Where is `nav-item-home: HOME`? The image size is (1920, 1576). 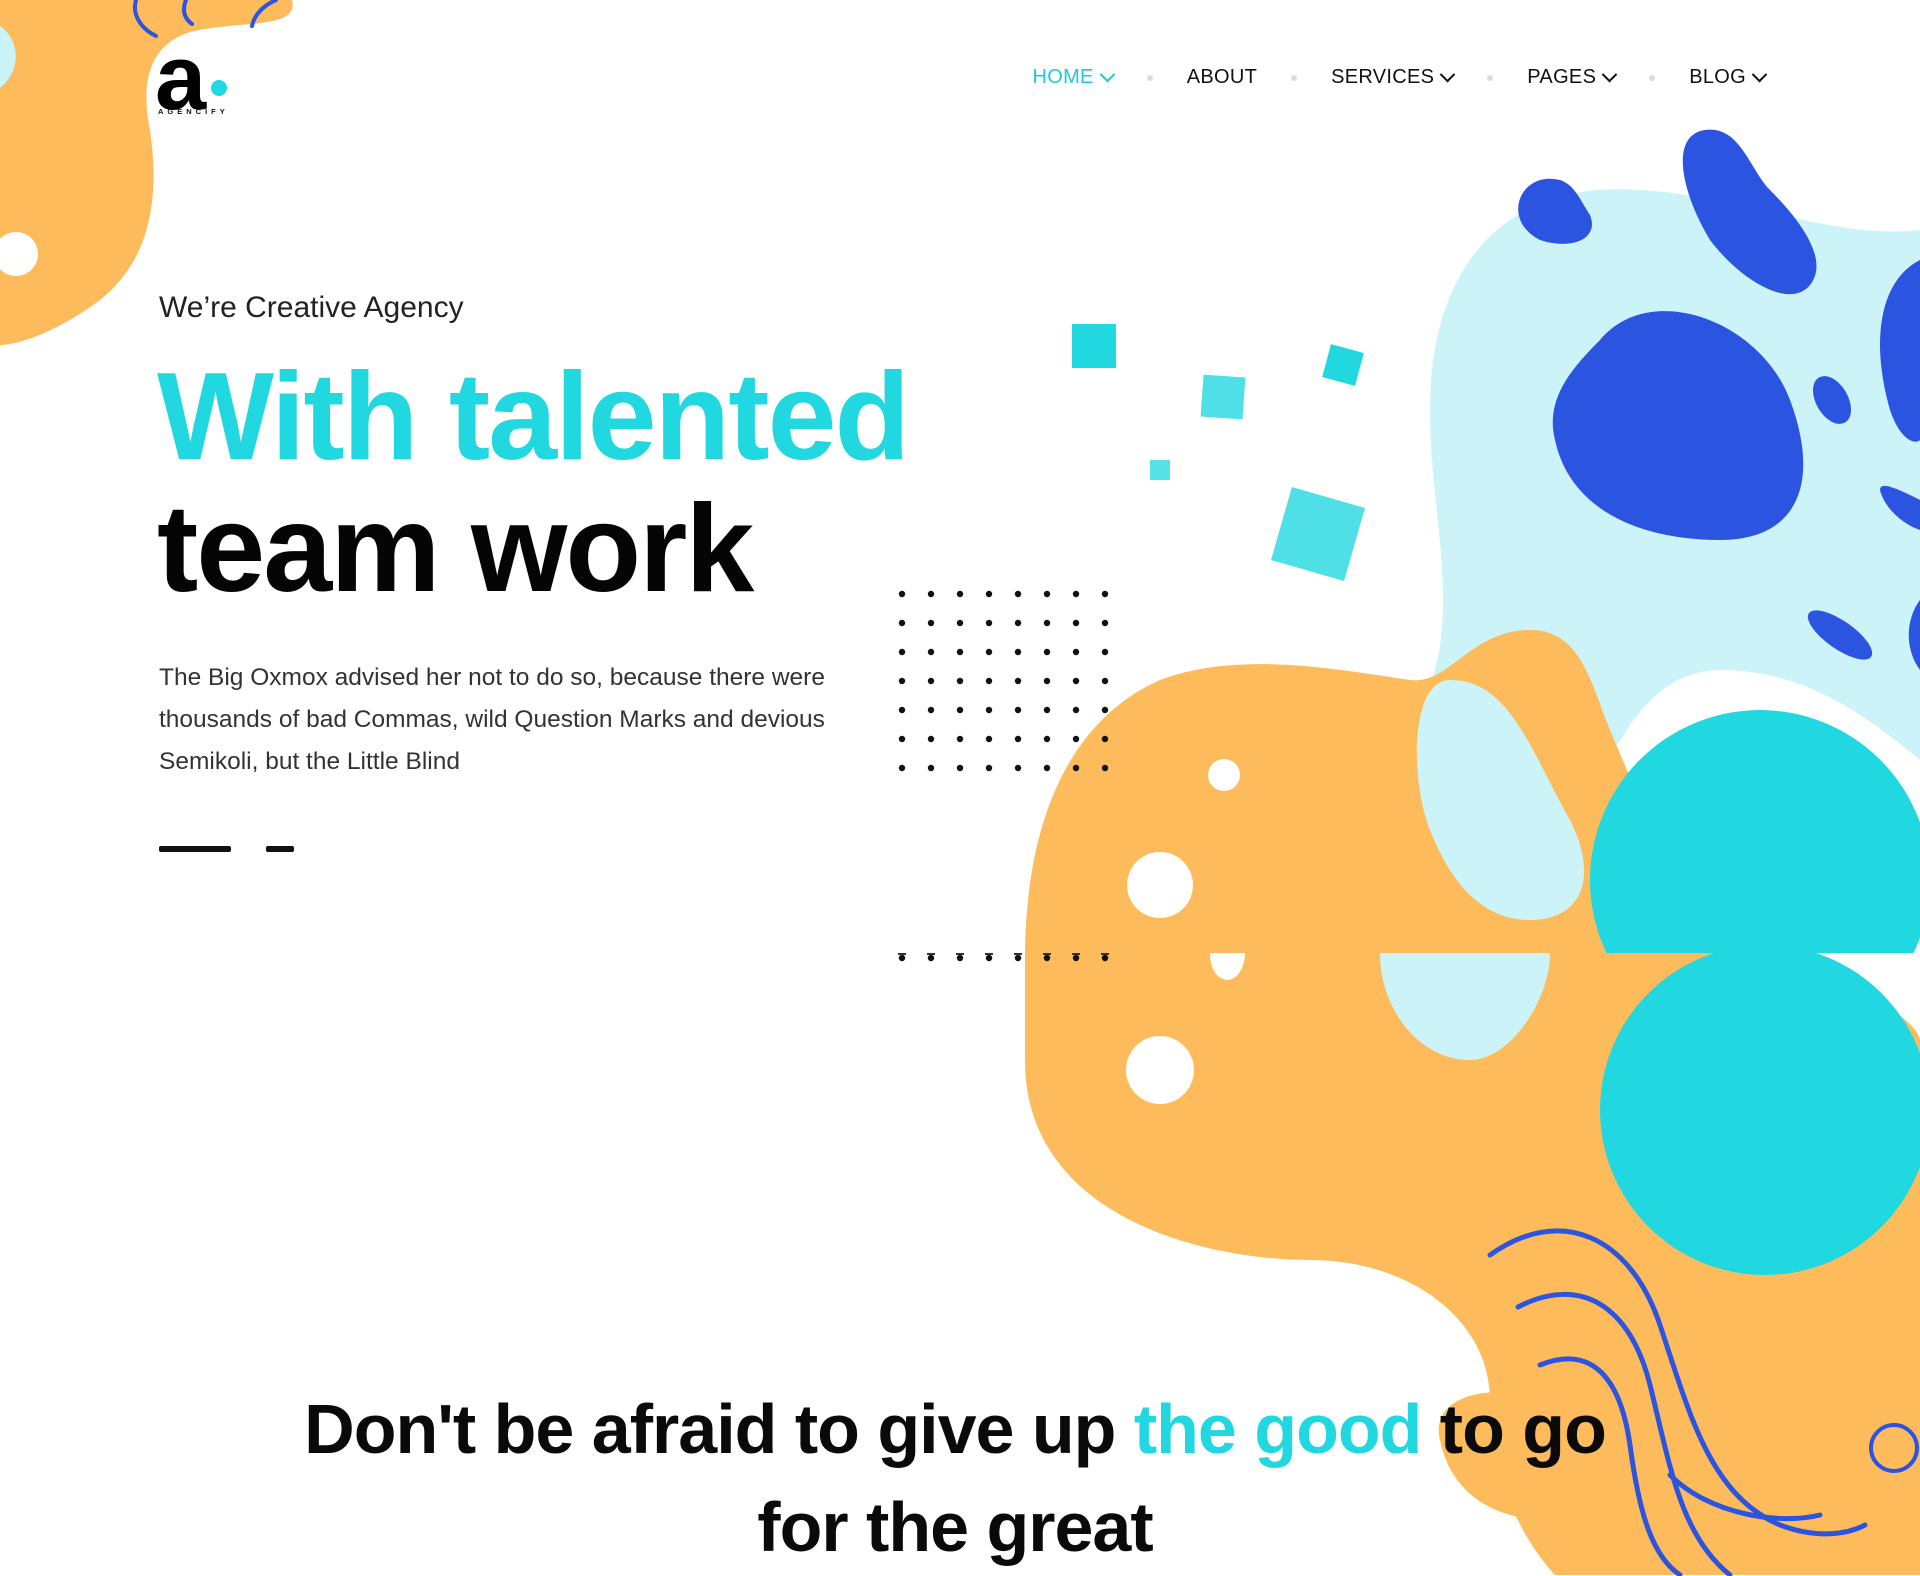
nav-item-home: HOME is located at coordinates (1073, 77).